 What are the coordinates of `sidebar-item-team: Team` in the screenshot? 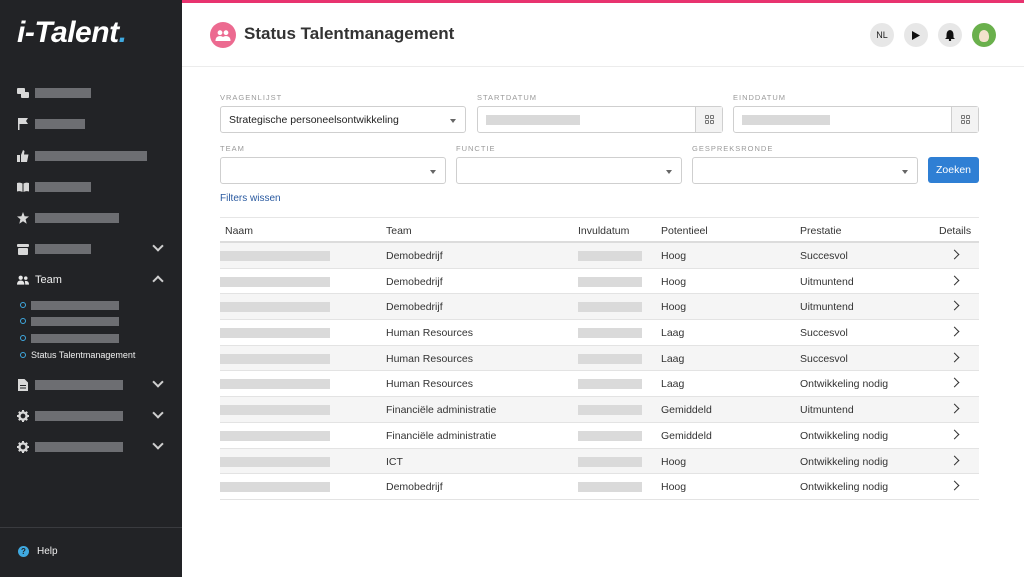 It's located at (91, 280).